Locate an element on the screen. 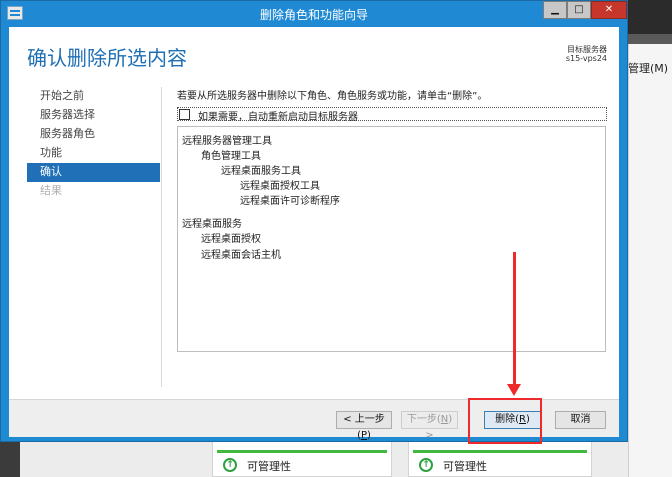 This screenshot has width=672, height=477. page-title: 确认删除所选内容 is located at coordinates (107, 58).